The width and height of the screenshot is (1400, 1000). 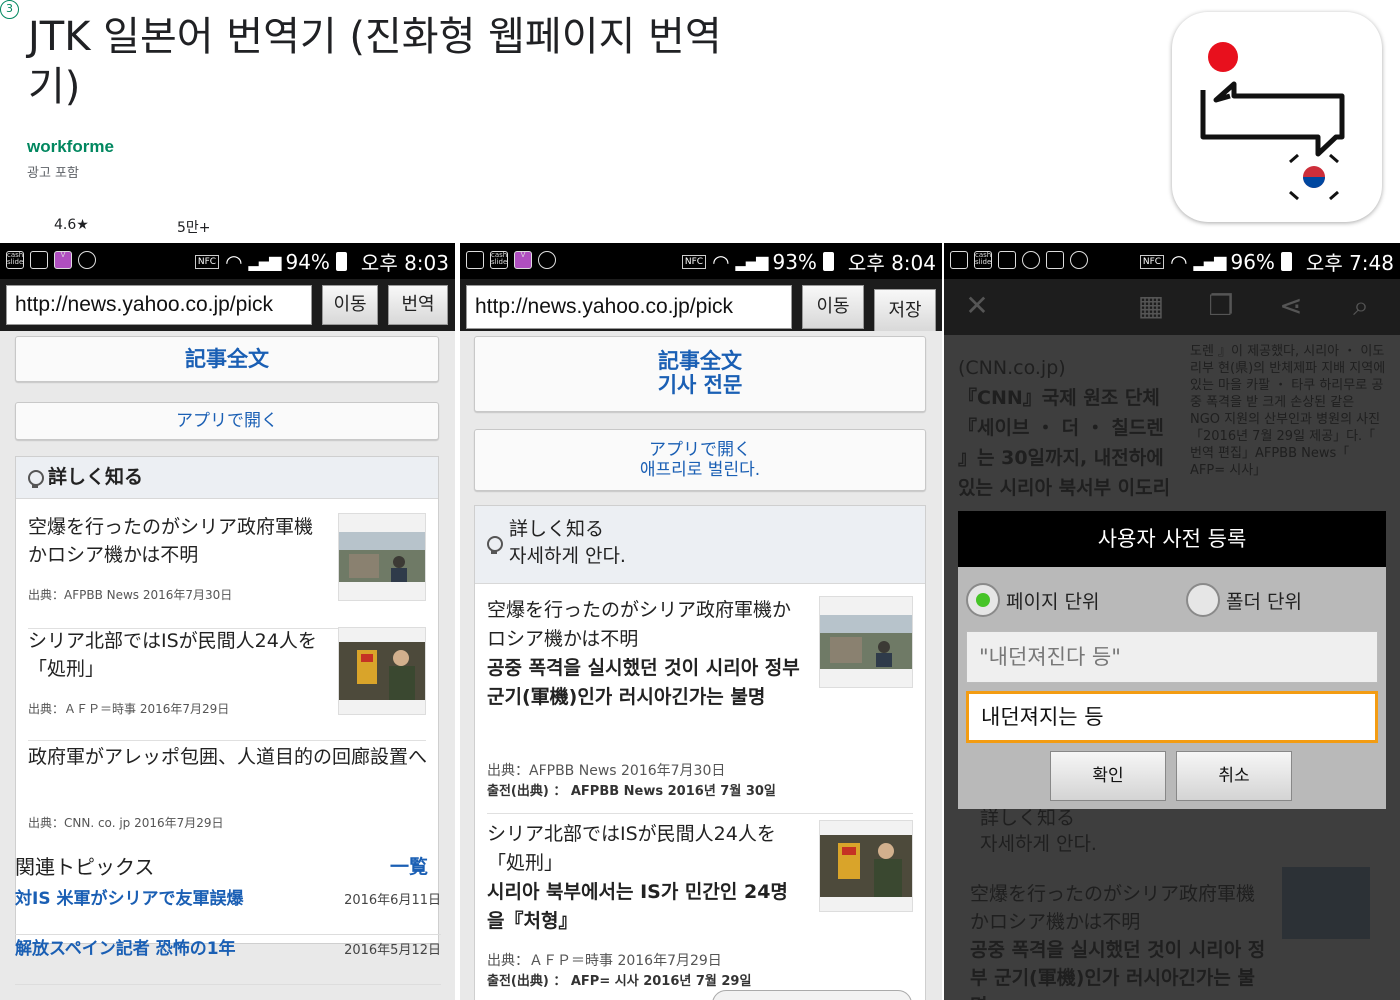 I want to click on rating-value: 4.6★, so click(x=71, y=225).